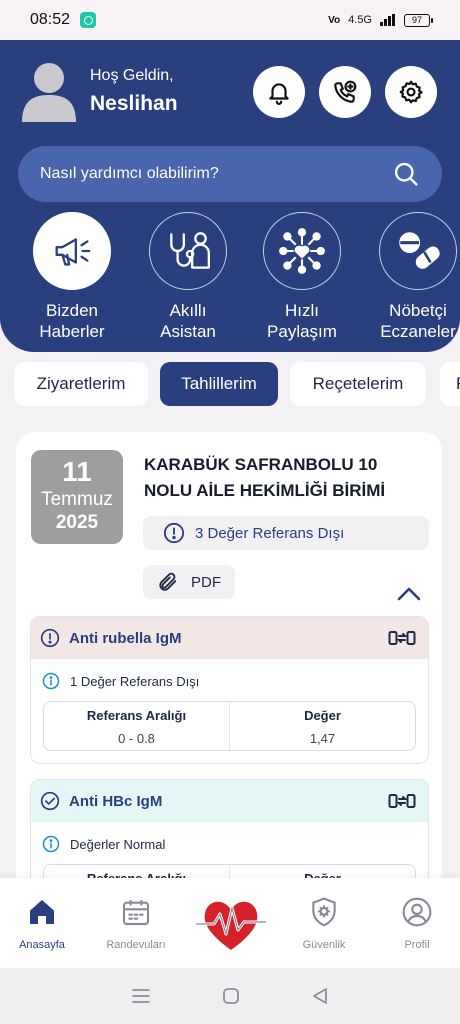 The width and height of the screenshot is (460, 1024). What do you see at coordinates (302, 310) in the screenshot?
I see `quick-action-label-1: Hızlı` at bounding box center [302, 310].